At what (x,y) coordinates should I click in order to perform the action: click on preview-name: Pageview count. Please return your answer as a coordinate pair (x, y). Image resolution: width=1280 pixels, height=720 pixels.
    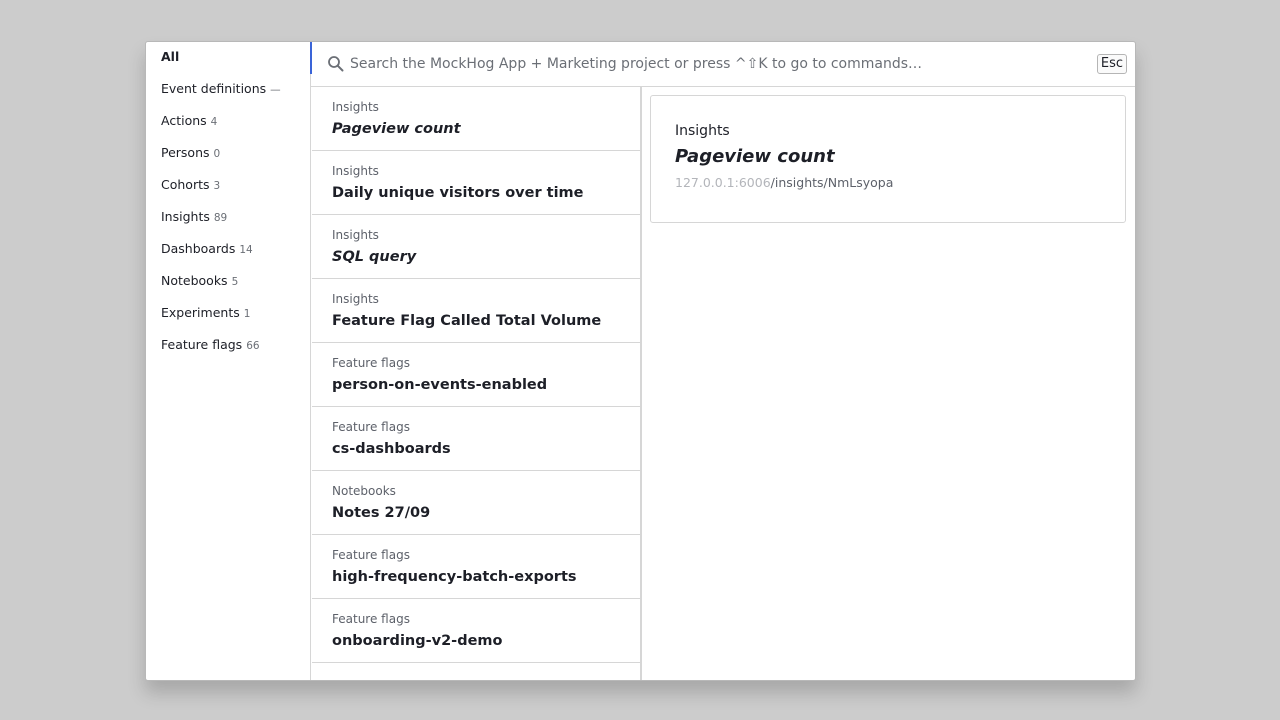
    Looking at the image, I should click on (755, 156).